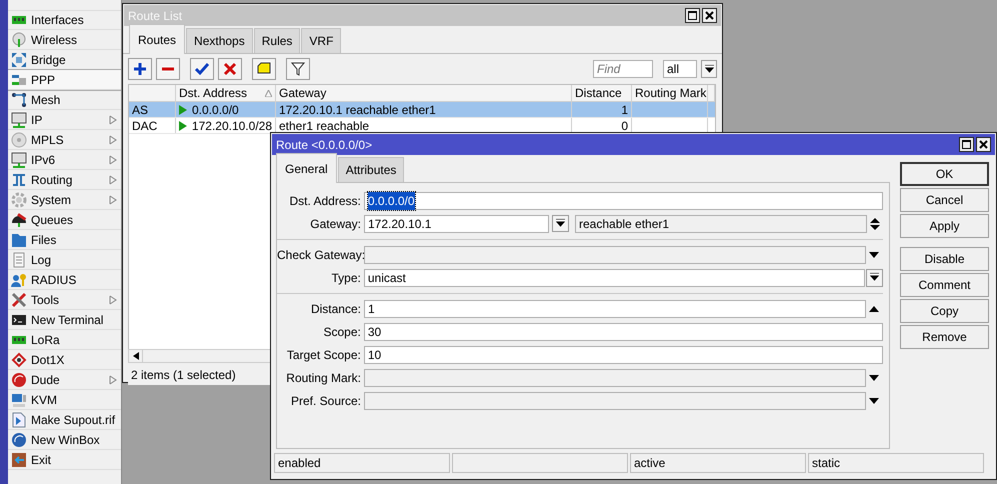 This screenshot has height=484, width=997. Describe the element at coordinates (19, 40) in the screenshot. I see `antenna-icon` at that location.